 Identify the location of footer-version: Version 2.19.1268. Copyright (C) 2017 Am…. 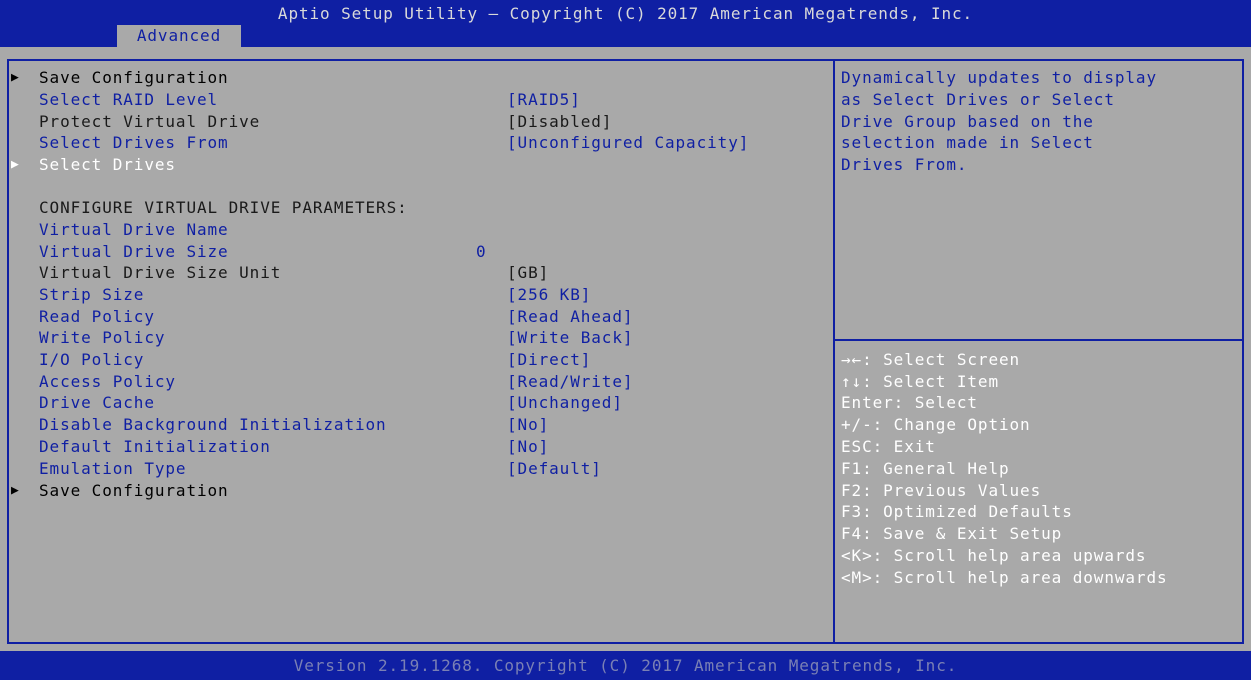
(625, 665).